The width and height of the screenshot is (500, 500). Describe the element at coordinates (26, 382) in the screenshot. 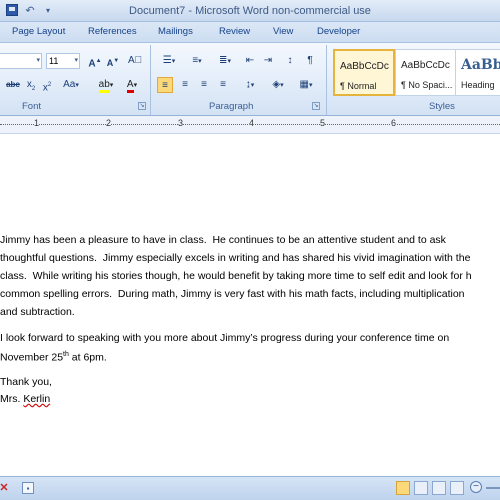

I see `closing-line: Thank you,` at that location.